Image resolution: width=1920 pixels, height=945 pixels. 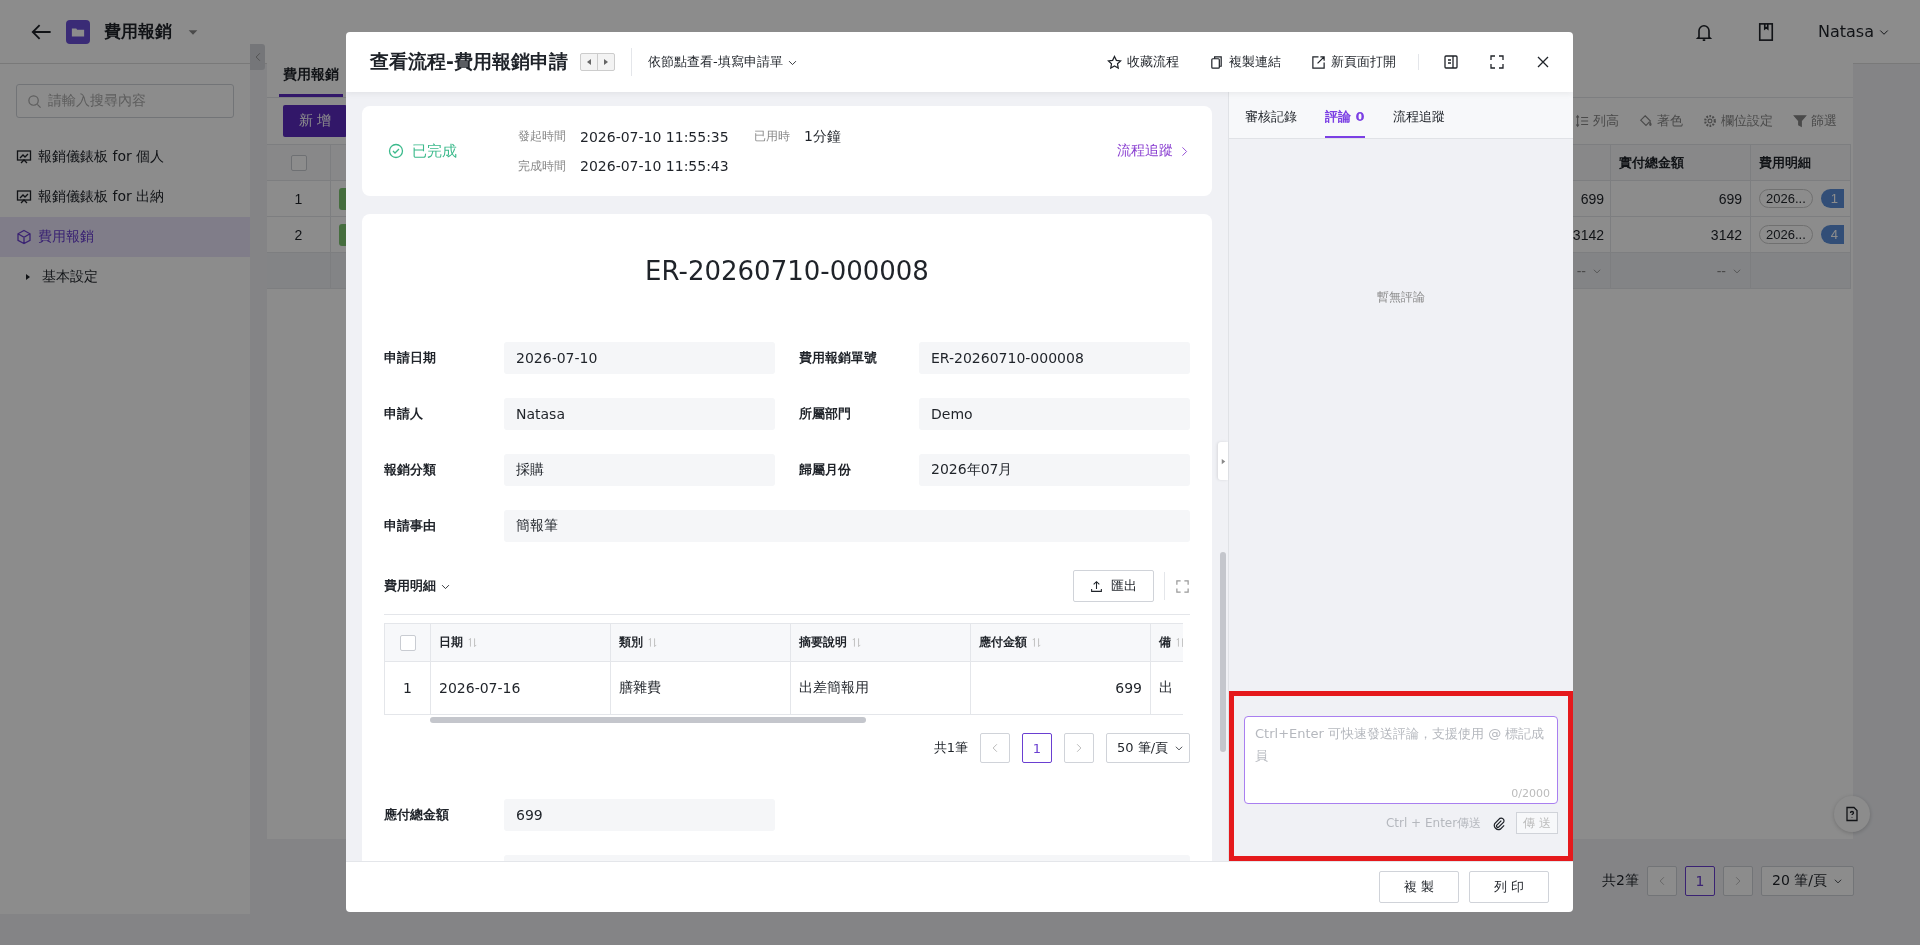 What do you see at coordinates (655, 166) in the screenshot?
I see `field-value: 2026-07-10 11:55:43` at bounding box center [655, 166].